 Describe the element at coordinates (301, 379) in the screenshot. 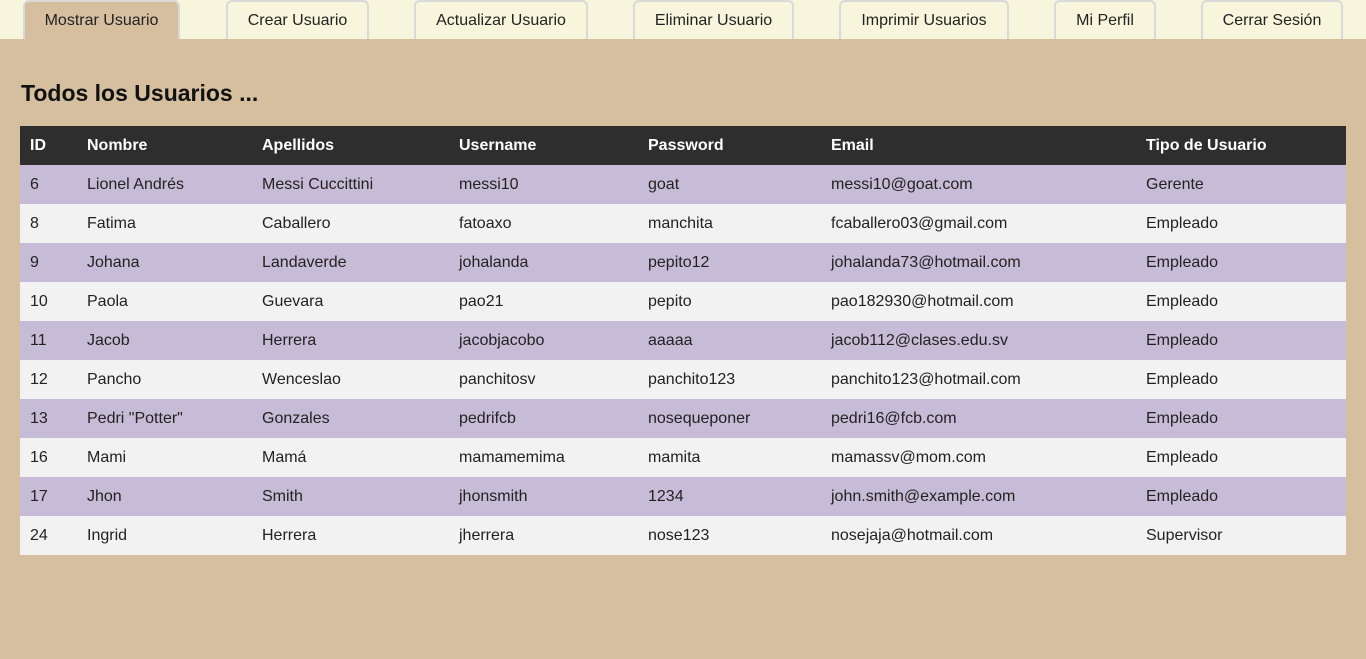

I see `cell-apellidos: Wenceslao` at that location.